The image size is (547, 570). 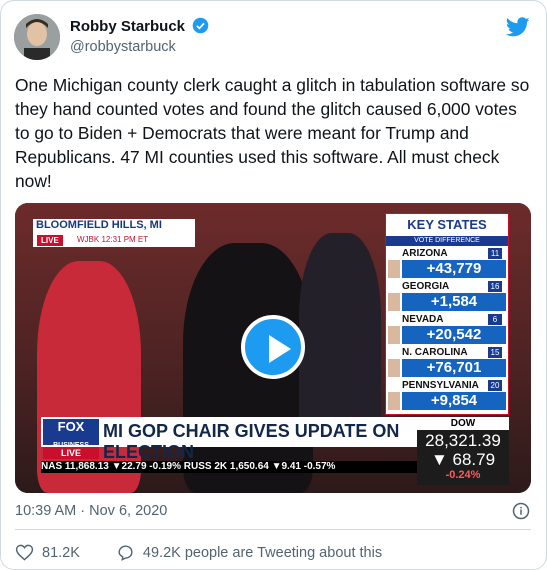 What do you see at coordinates (262, 553) in the screenshot?
I see `tweeting-about-text: 49.2K people are Tweeting about this` at bounding box center [262, 553].